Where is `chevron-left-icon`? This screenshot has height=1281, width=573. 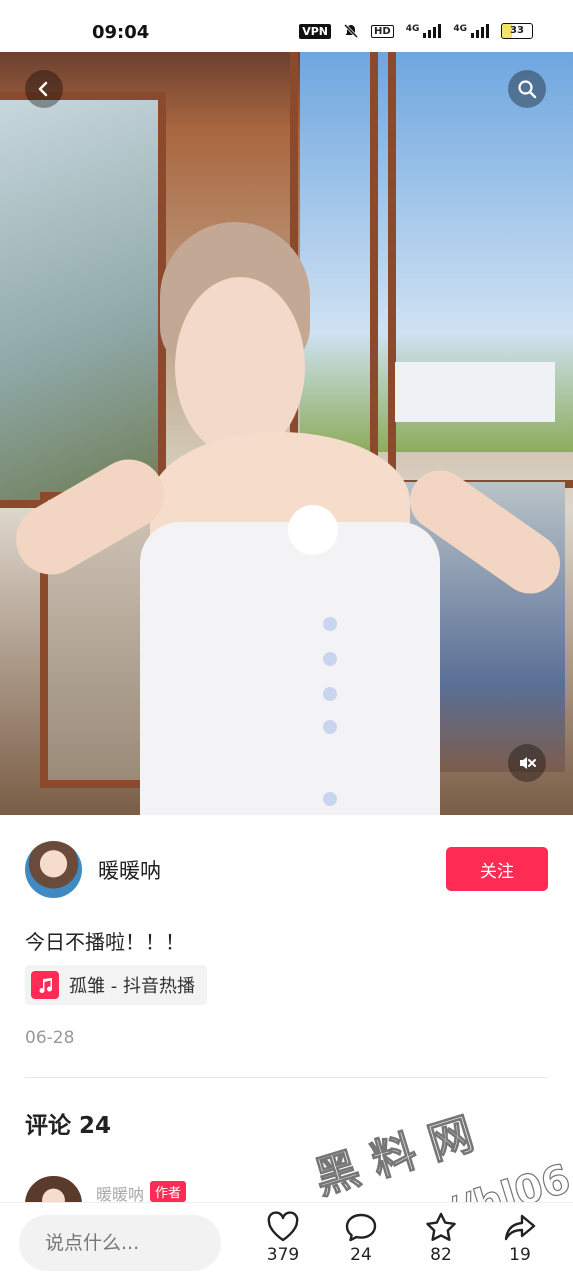
chevron-left-icon is located at coordinates (43, 89).